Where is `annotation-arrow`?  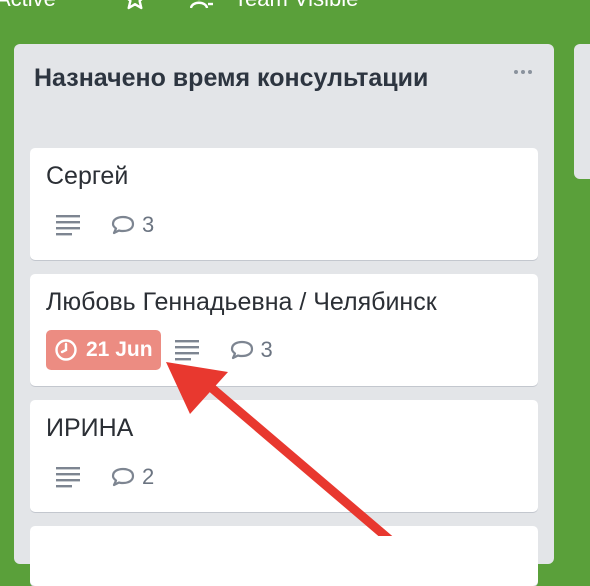
annotation-arrow is located at coordinates (279, 449).